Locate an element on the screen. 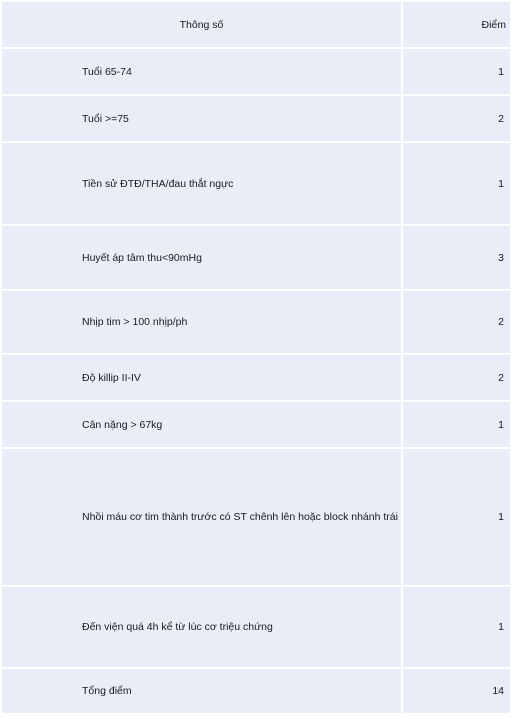 This screenshot has height=718, width=514. param-text: Độ killip II-IV is located at coordinates (111, 377).